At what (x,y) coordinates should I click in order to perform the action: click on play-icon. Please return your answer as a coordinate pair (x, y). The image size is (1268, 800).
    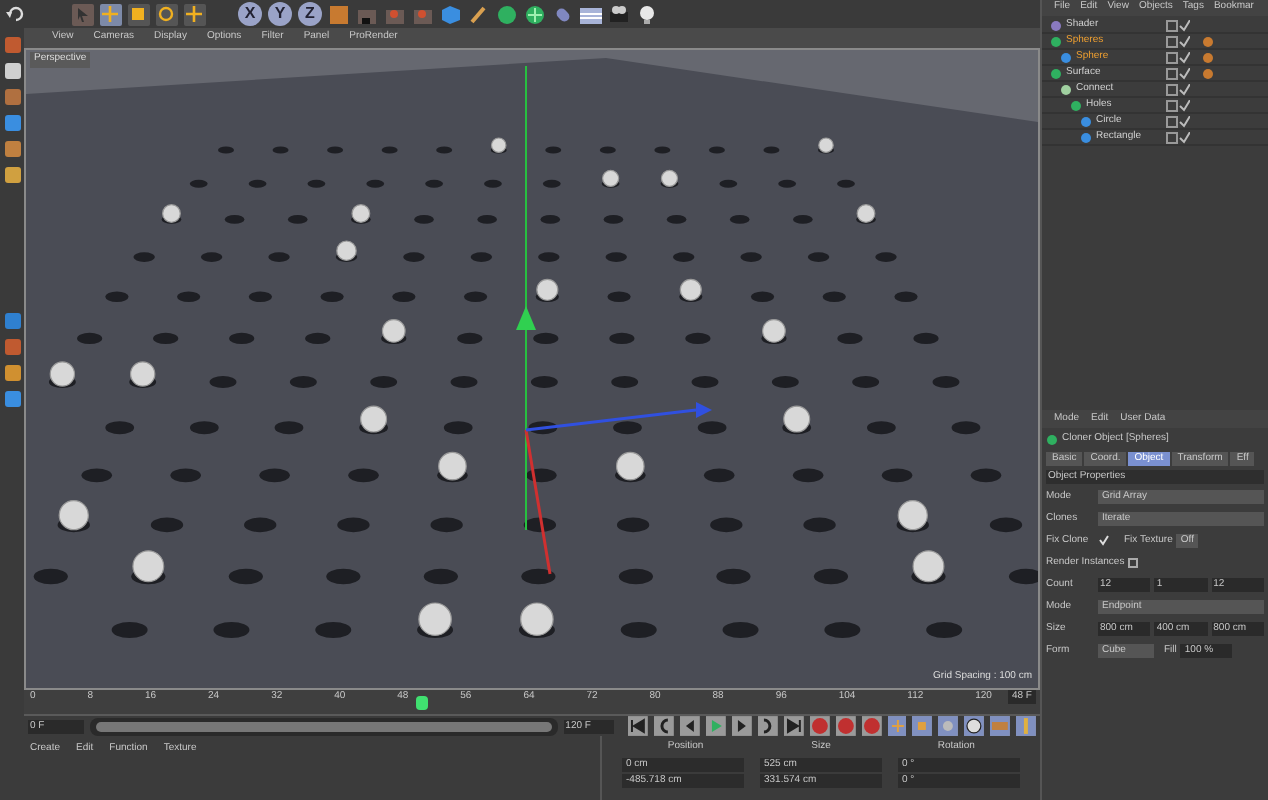
    Looking at the image, I should click on (716, 726).